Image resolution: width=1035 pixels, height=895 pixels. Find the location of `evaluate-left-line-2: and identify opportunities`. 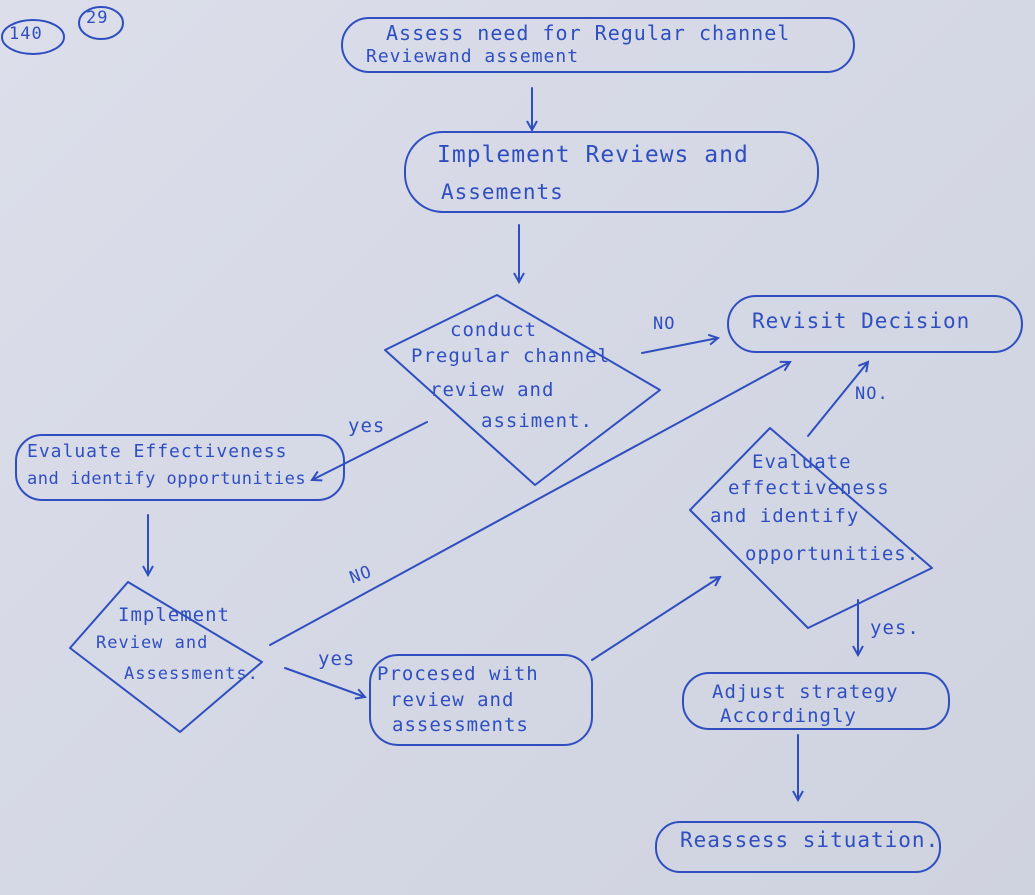

evaluate-left-line-2: and identify opportunities is located at coordinates (167, 479).